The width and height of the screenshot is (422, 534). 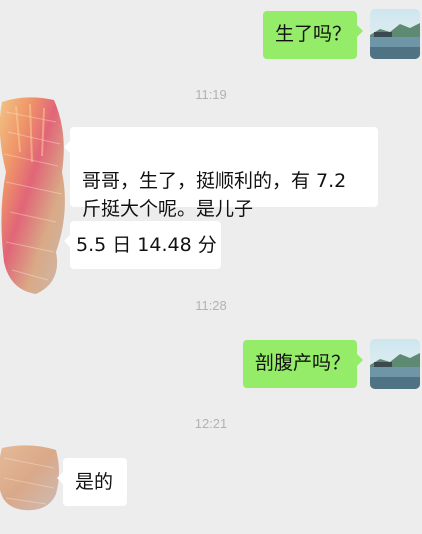 I want to click on message-text: 是的, so click(x=94, y=482).